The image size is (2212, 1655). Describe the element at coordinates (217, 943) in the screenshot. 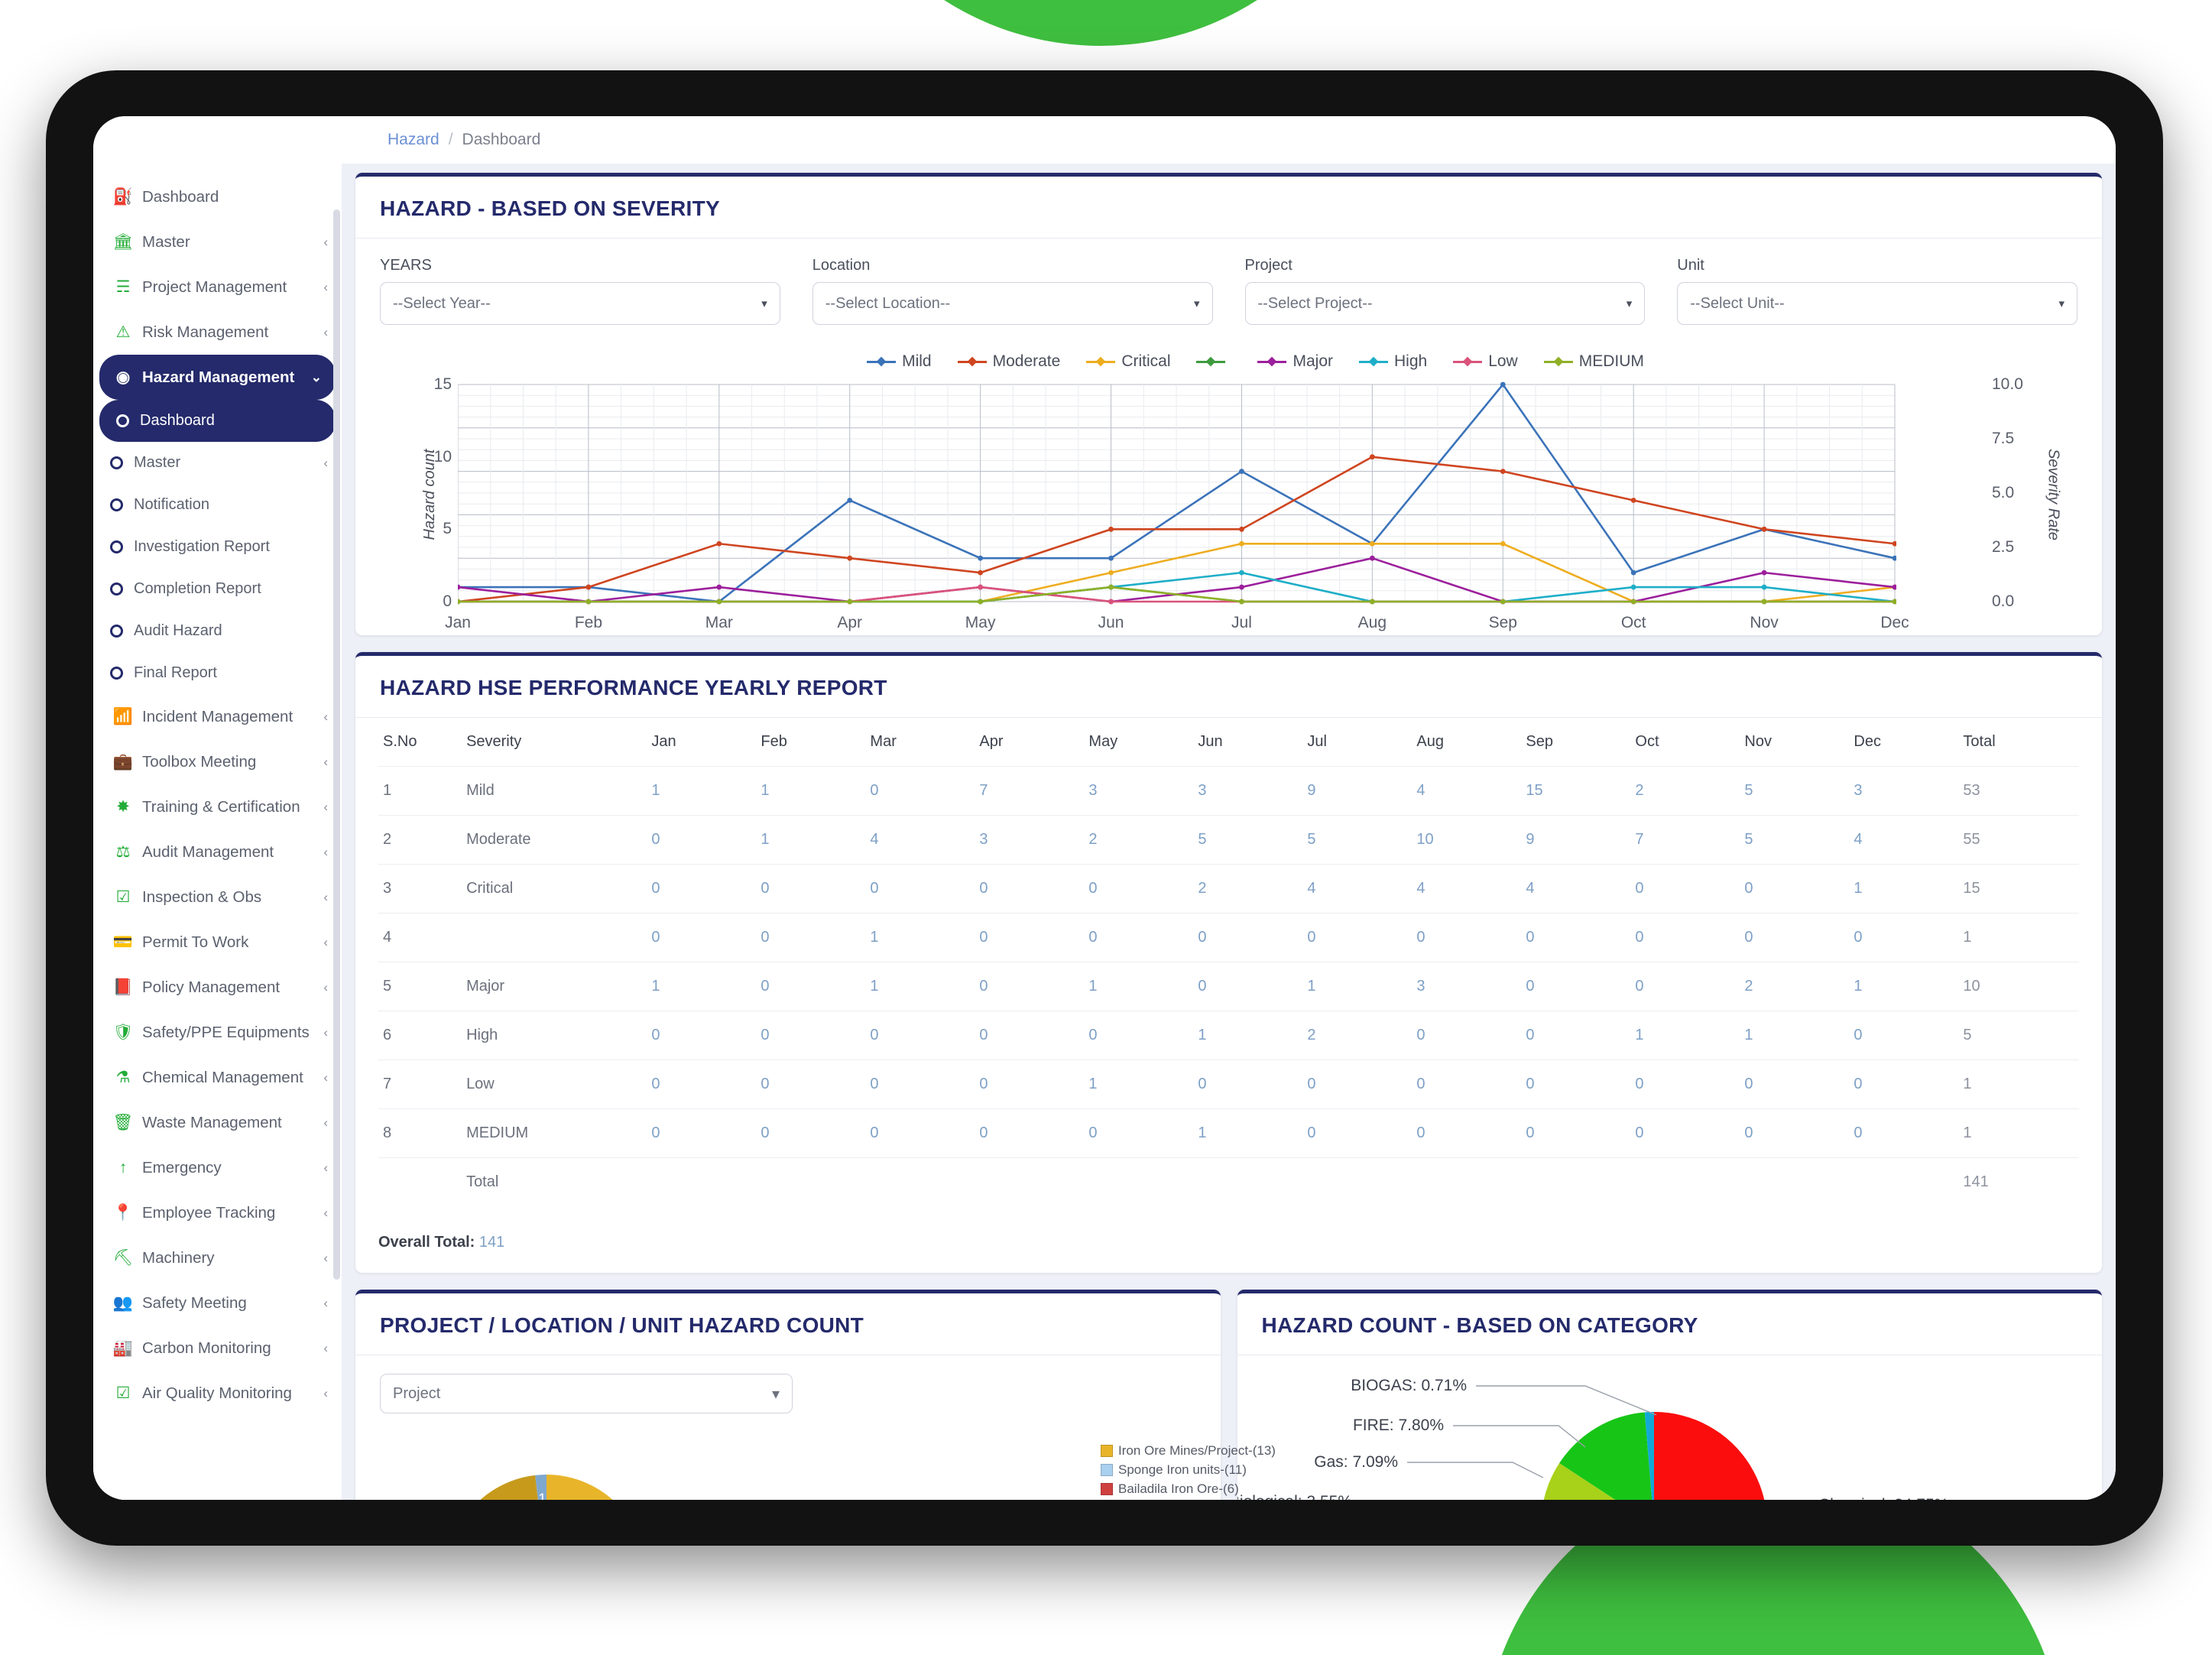

I see `sidebar-item-permit-to-work: 💳 Permit To Work ‹` at that location.